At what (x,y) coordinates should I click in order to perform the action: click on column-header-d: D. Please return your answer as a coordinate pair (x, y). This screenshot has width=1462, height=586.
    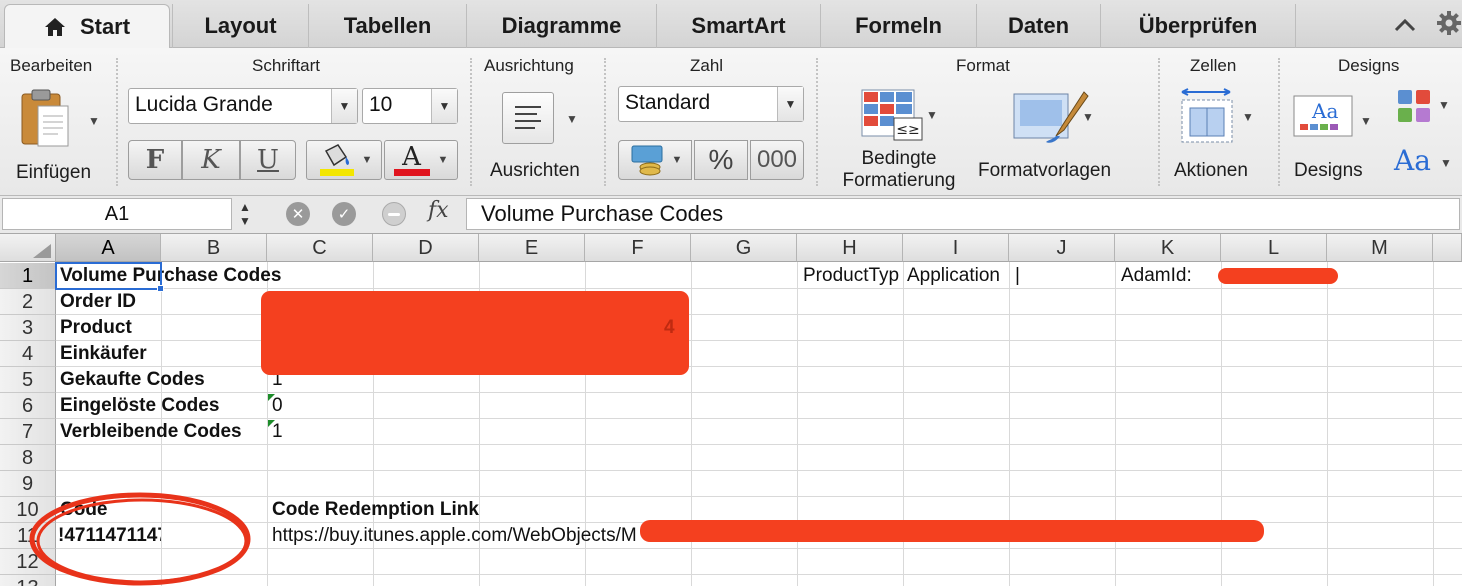
    Looking at the image, I should click on (426, 248).